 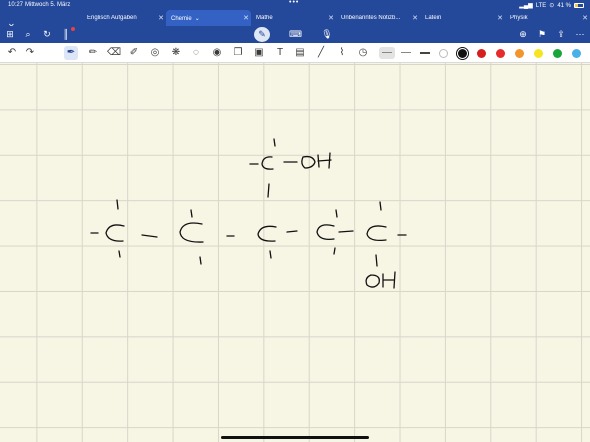 I want to click on scan-icon: ▤, so click(x=300, y=53).